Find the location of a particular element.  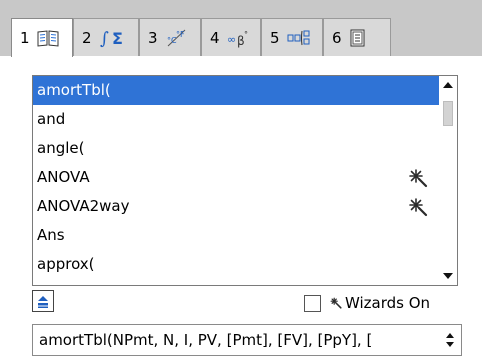

list-item: ANOVA is located at coordinates (236, 177).